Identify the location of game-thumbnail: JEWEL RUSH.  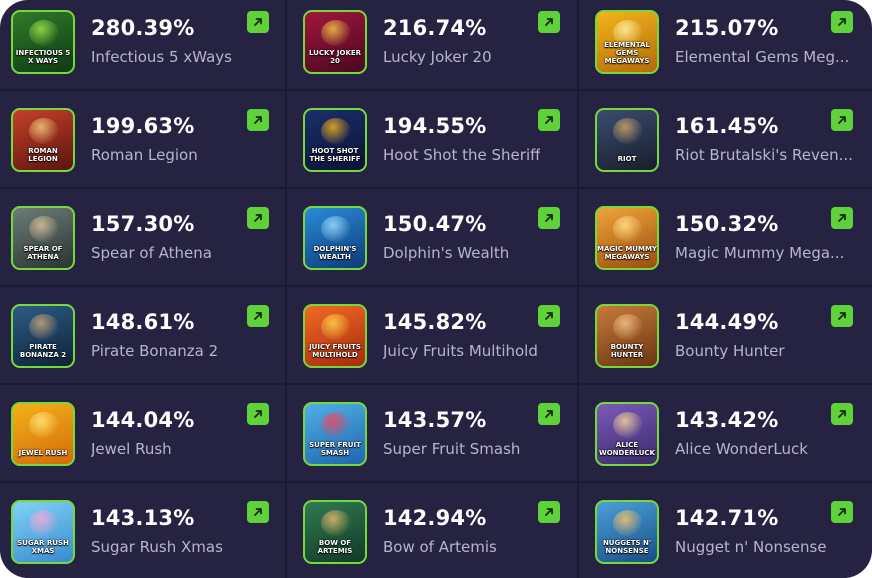
(43, 434).